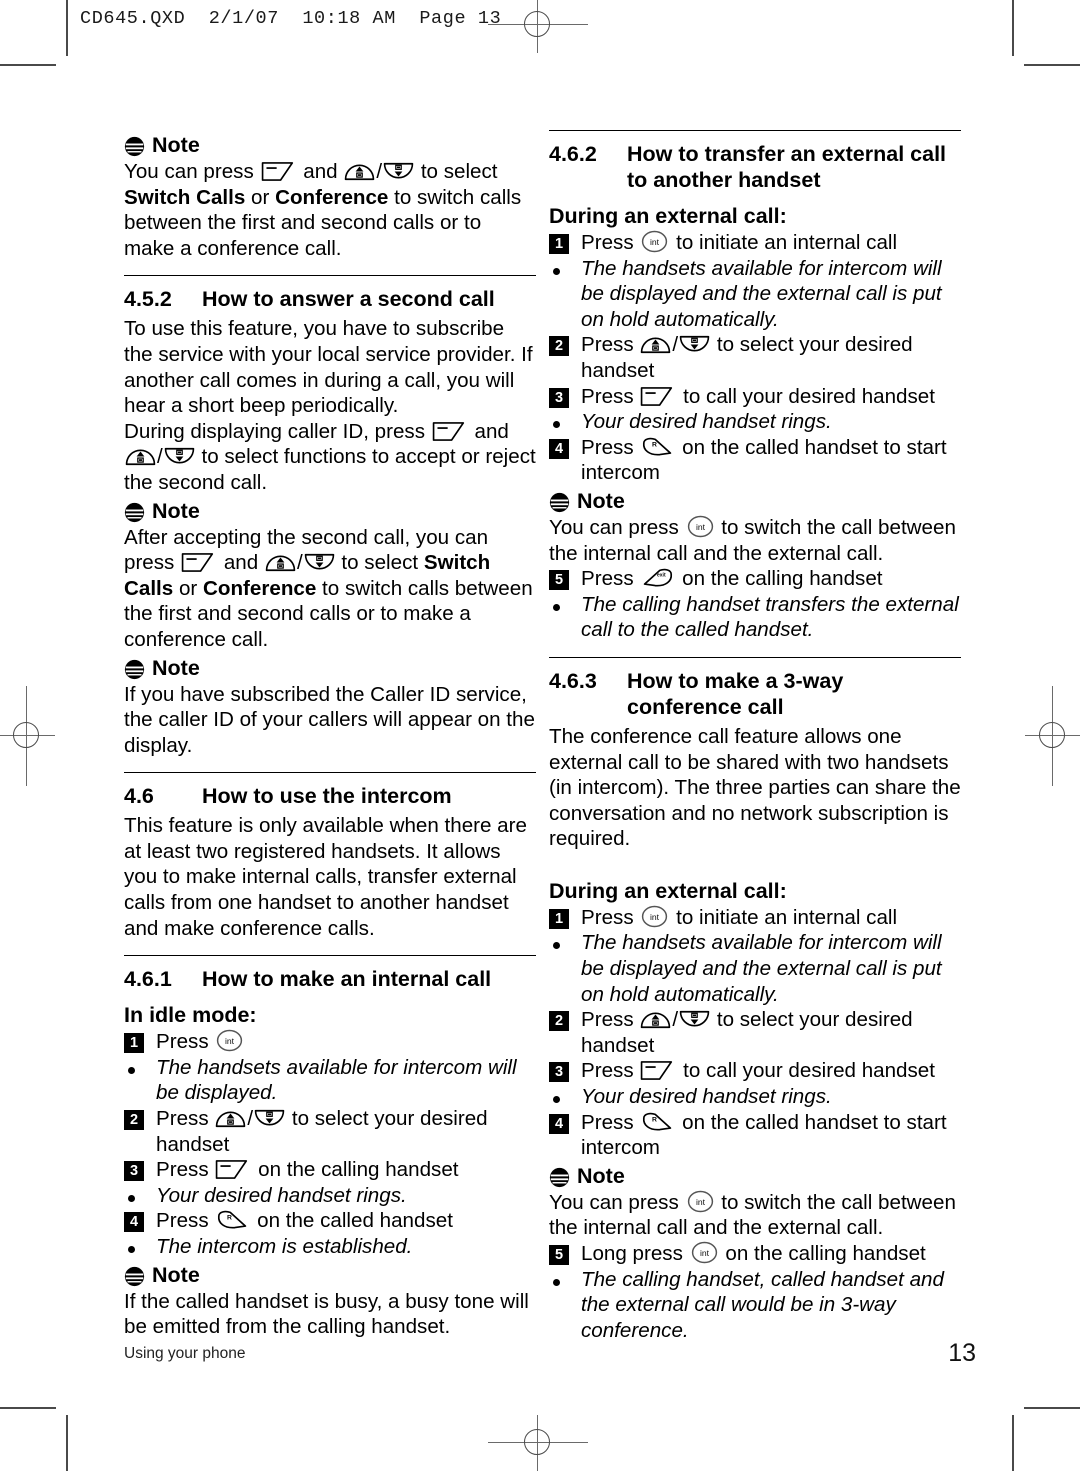  I want to click on note-5-text-a: You can press, so click(614, 527).